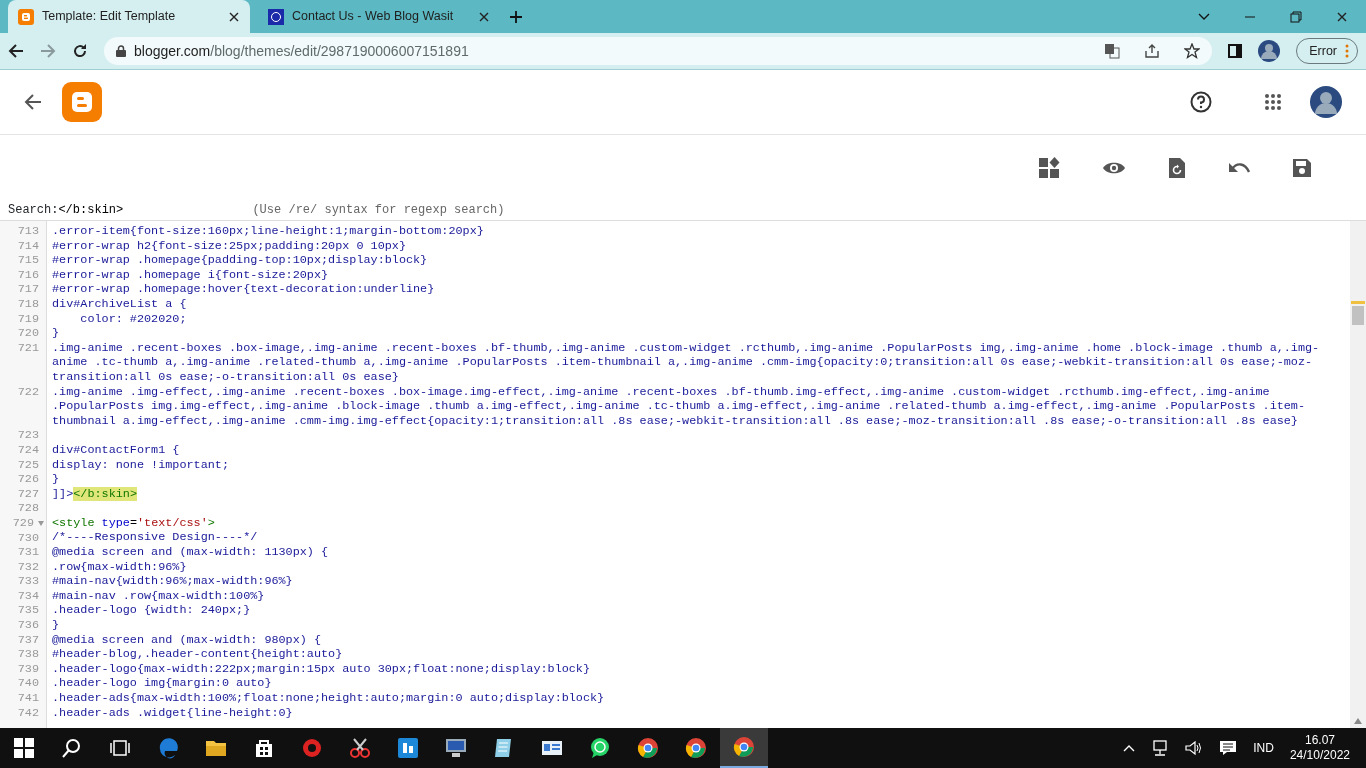 The width and height of the screenshot is (1366, 768). What do you see at coordinates (229, 246) in the screenshot?
I see `code-line: #error-wrap h2{font-size:25px;padding:20px 0 10px}` at bounding box center [229, 246].